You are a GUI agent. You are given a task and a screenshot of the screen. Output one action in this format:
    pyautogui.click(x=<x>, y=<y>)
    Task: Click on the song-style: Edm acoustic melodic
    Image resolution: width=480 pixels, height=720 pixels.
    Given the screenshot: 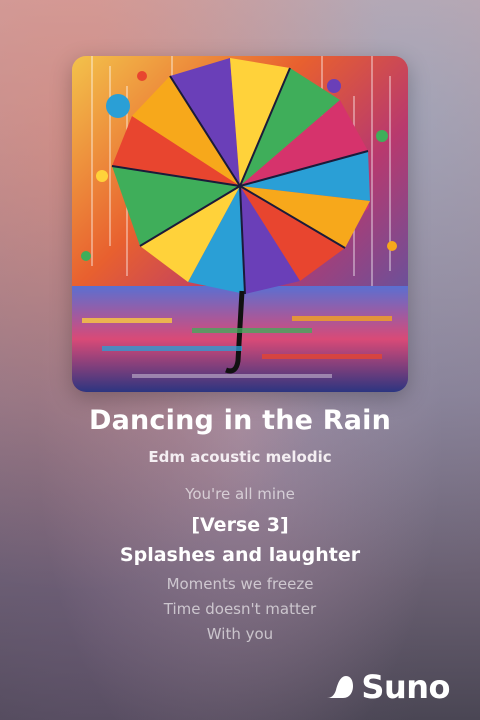 What is the action you would take?
    pyautogui.click(x=240, y=457)
    